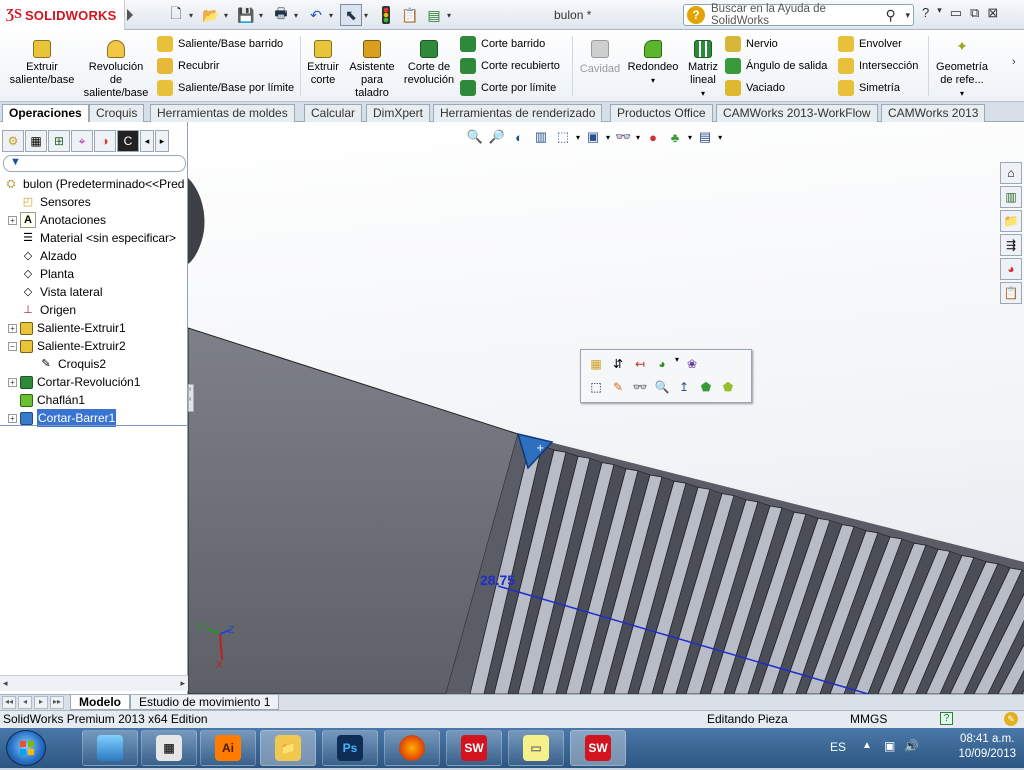 The width and height of the screenshot is (1024, 770). I want to click on wrap-button: Envolver, so click(870, 44).